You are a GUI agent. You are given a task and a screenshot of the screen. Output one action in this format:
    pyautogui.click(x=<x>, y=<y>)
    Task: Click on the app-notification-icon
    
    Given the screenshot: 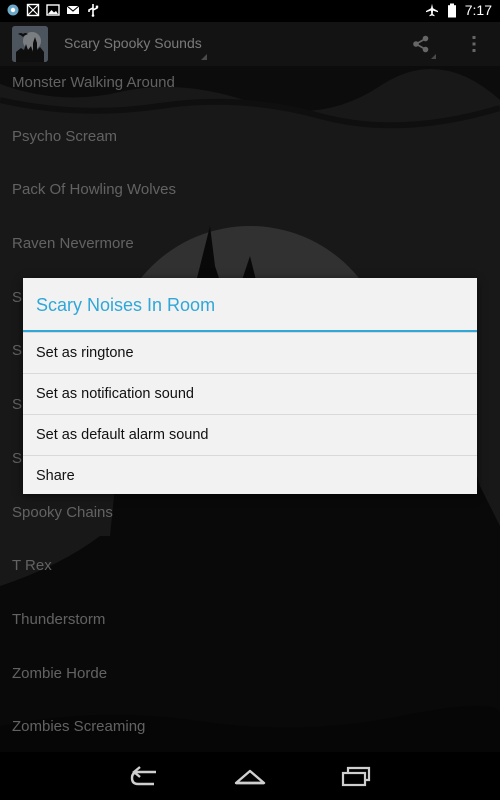 What is the action you would take?
    pyautogui.click(x=13, y=10)
    